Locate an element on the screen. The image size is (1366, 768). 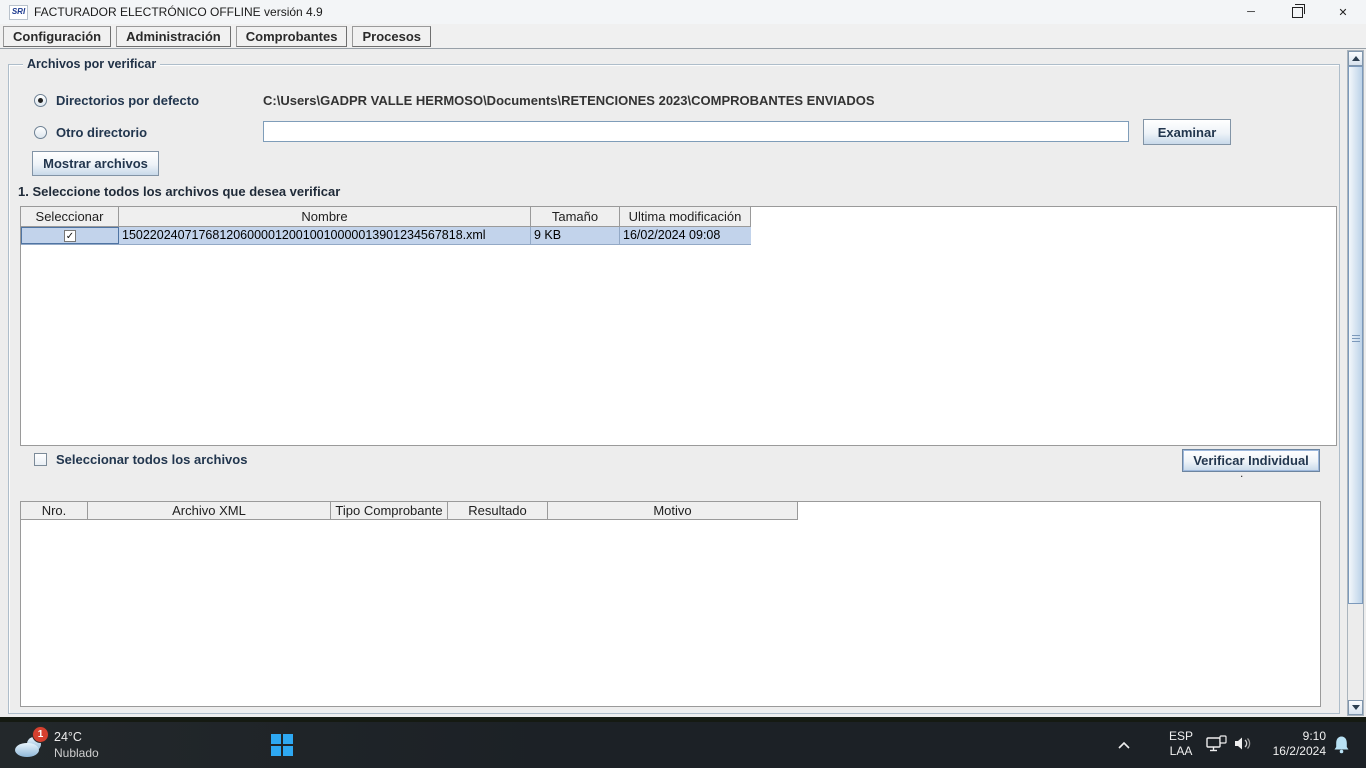
col-seleccionar: Seleccionar is located at coordinates (70, 217).